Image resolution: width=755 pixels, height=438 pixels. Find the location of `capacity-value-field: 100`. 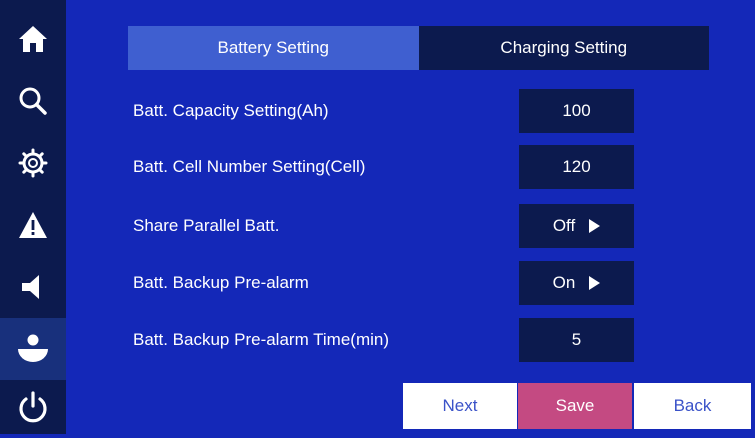

capacity-value-field: 100 is located at coordinates (576, 111).